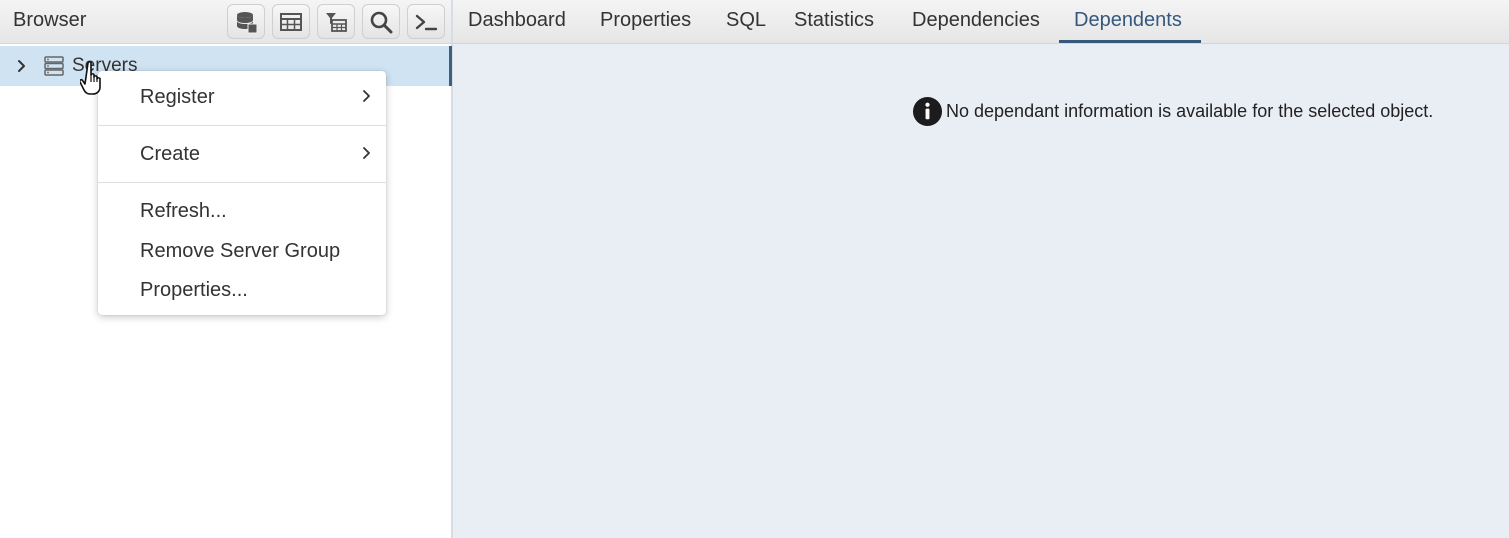  I want to click on tab-properties: Properties, so click(645, 20).